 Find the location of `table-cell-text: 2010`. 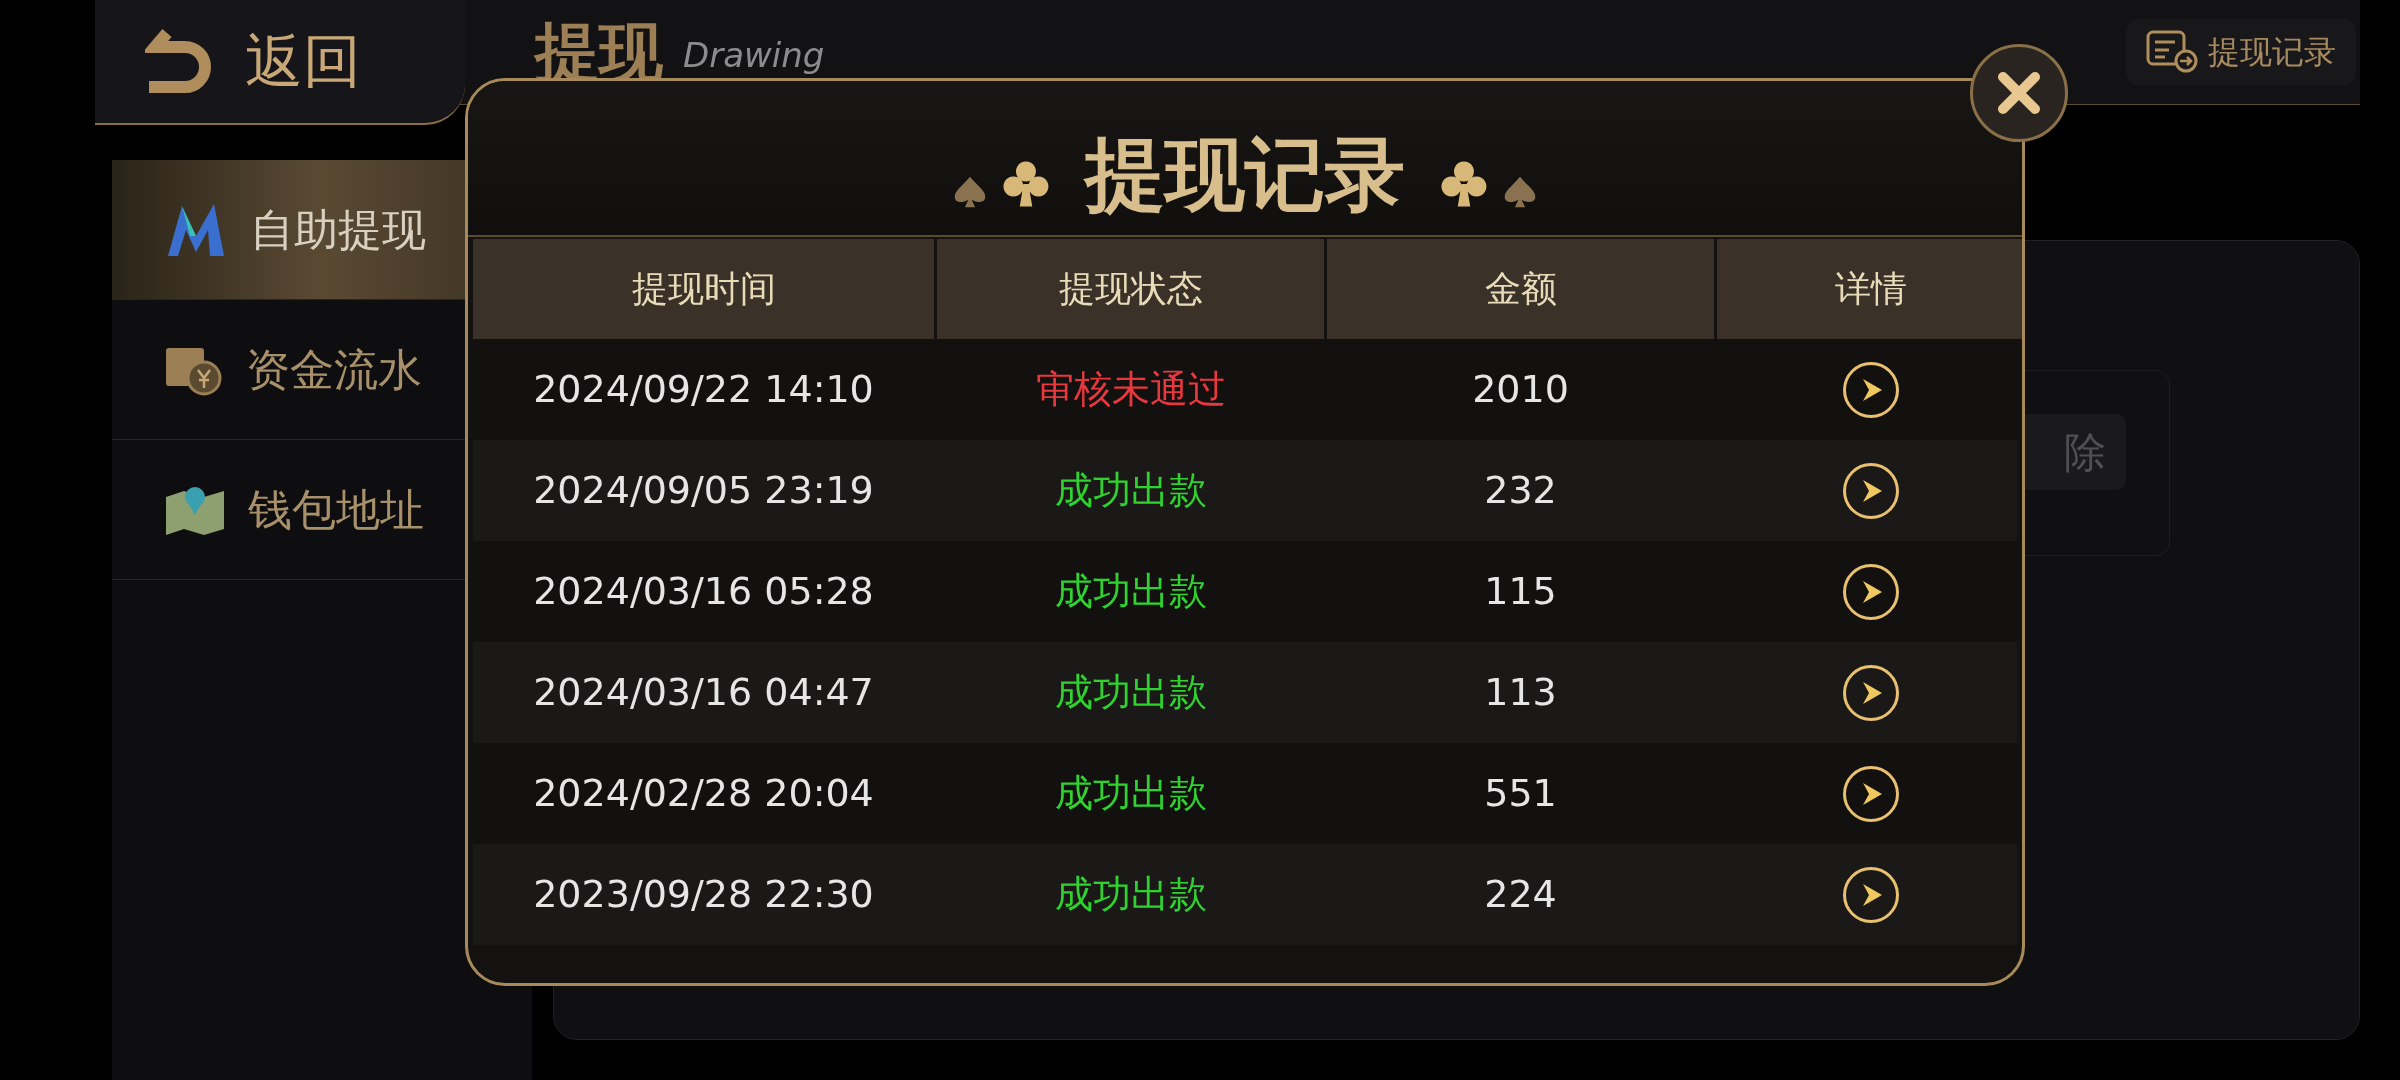

table-cell-text: 2010 is located at coordinates (1520, 389).